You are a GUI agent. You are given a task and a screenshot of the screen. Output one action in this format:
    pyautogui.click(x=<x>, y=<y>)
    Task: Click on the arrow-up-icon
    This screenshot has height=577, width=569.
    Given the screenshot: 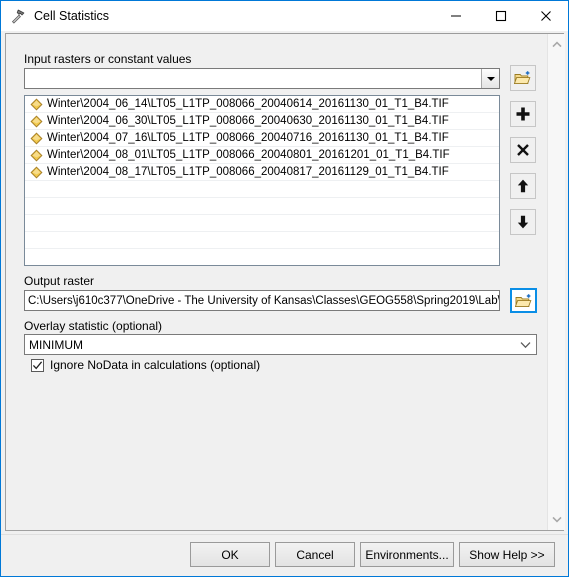 What is the action you would take?
    pyautogui.click(x=523, y=186)
    